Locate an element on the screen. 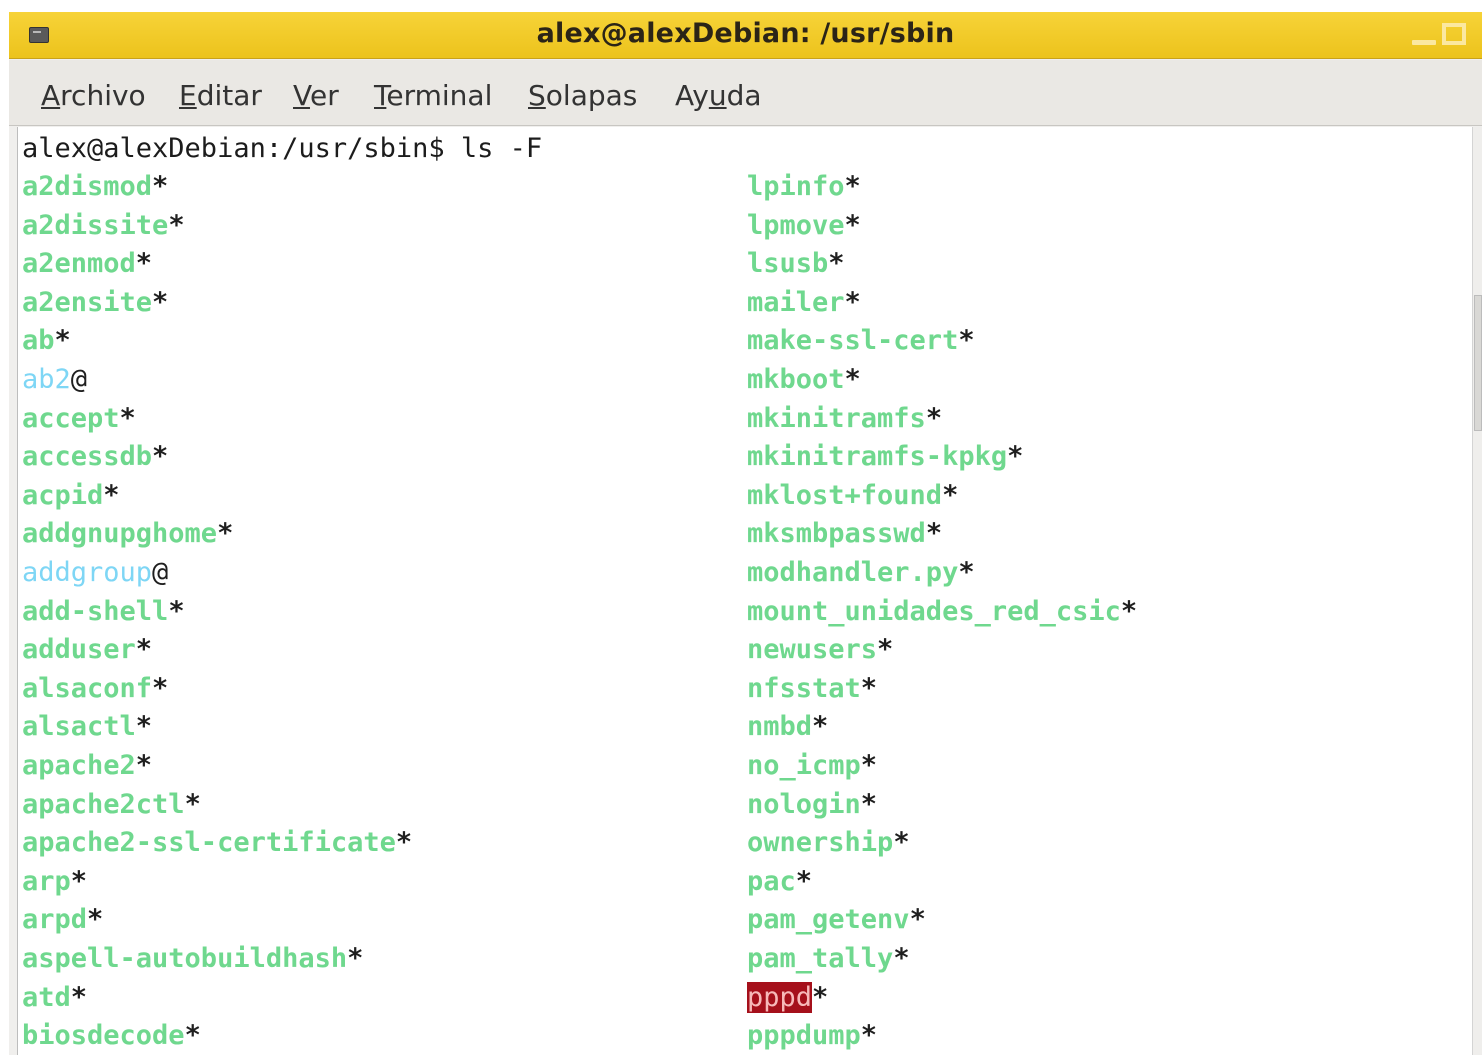 This screenshot has width=1482, height=1055. file-entry: nfsstat* is located at coordinates (812, 689).